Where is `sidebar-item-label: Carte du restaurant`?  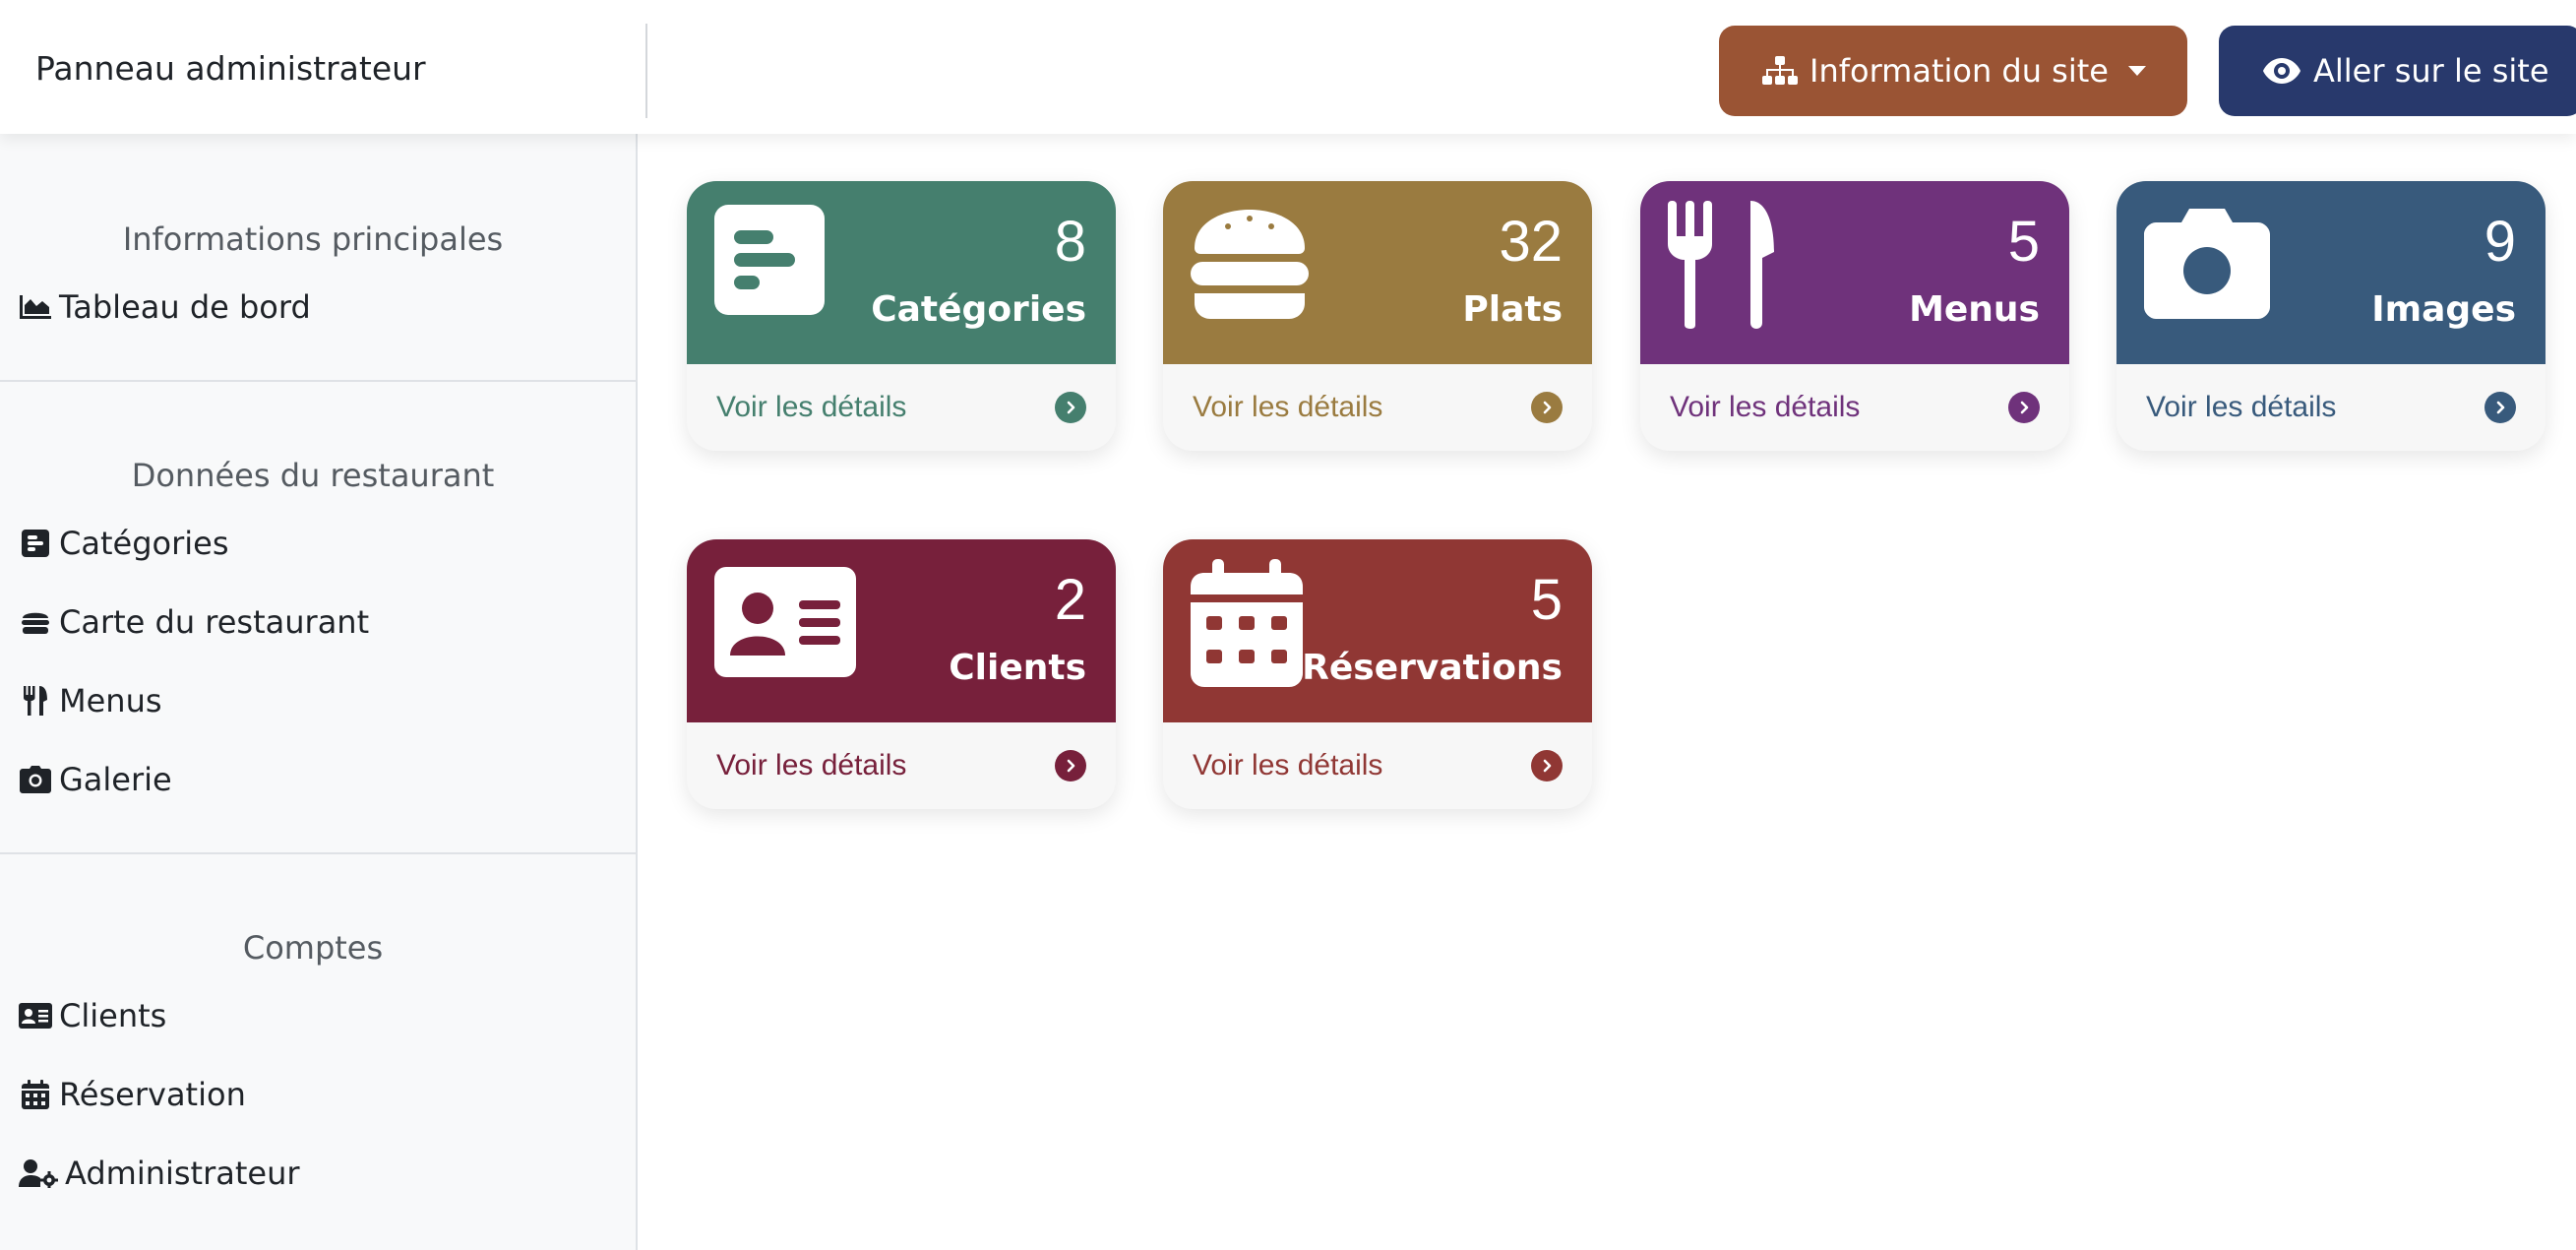 sidebar-item-label: Carte du restaurant is located at coordinates (214, 622).